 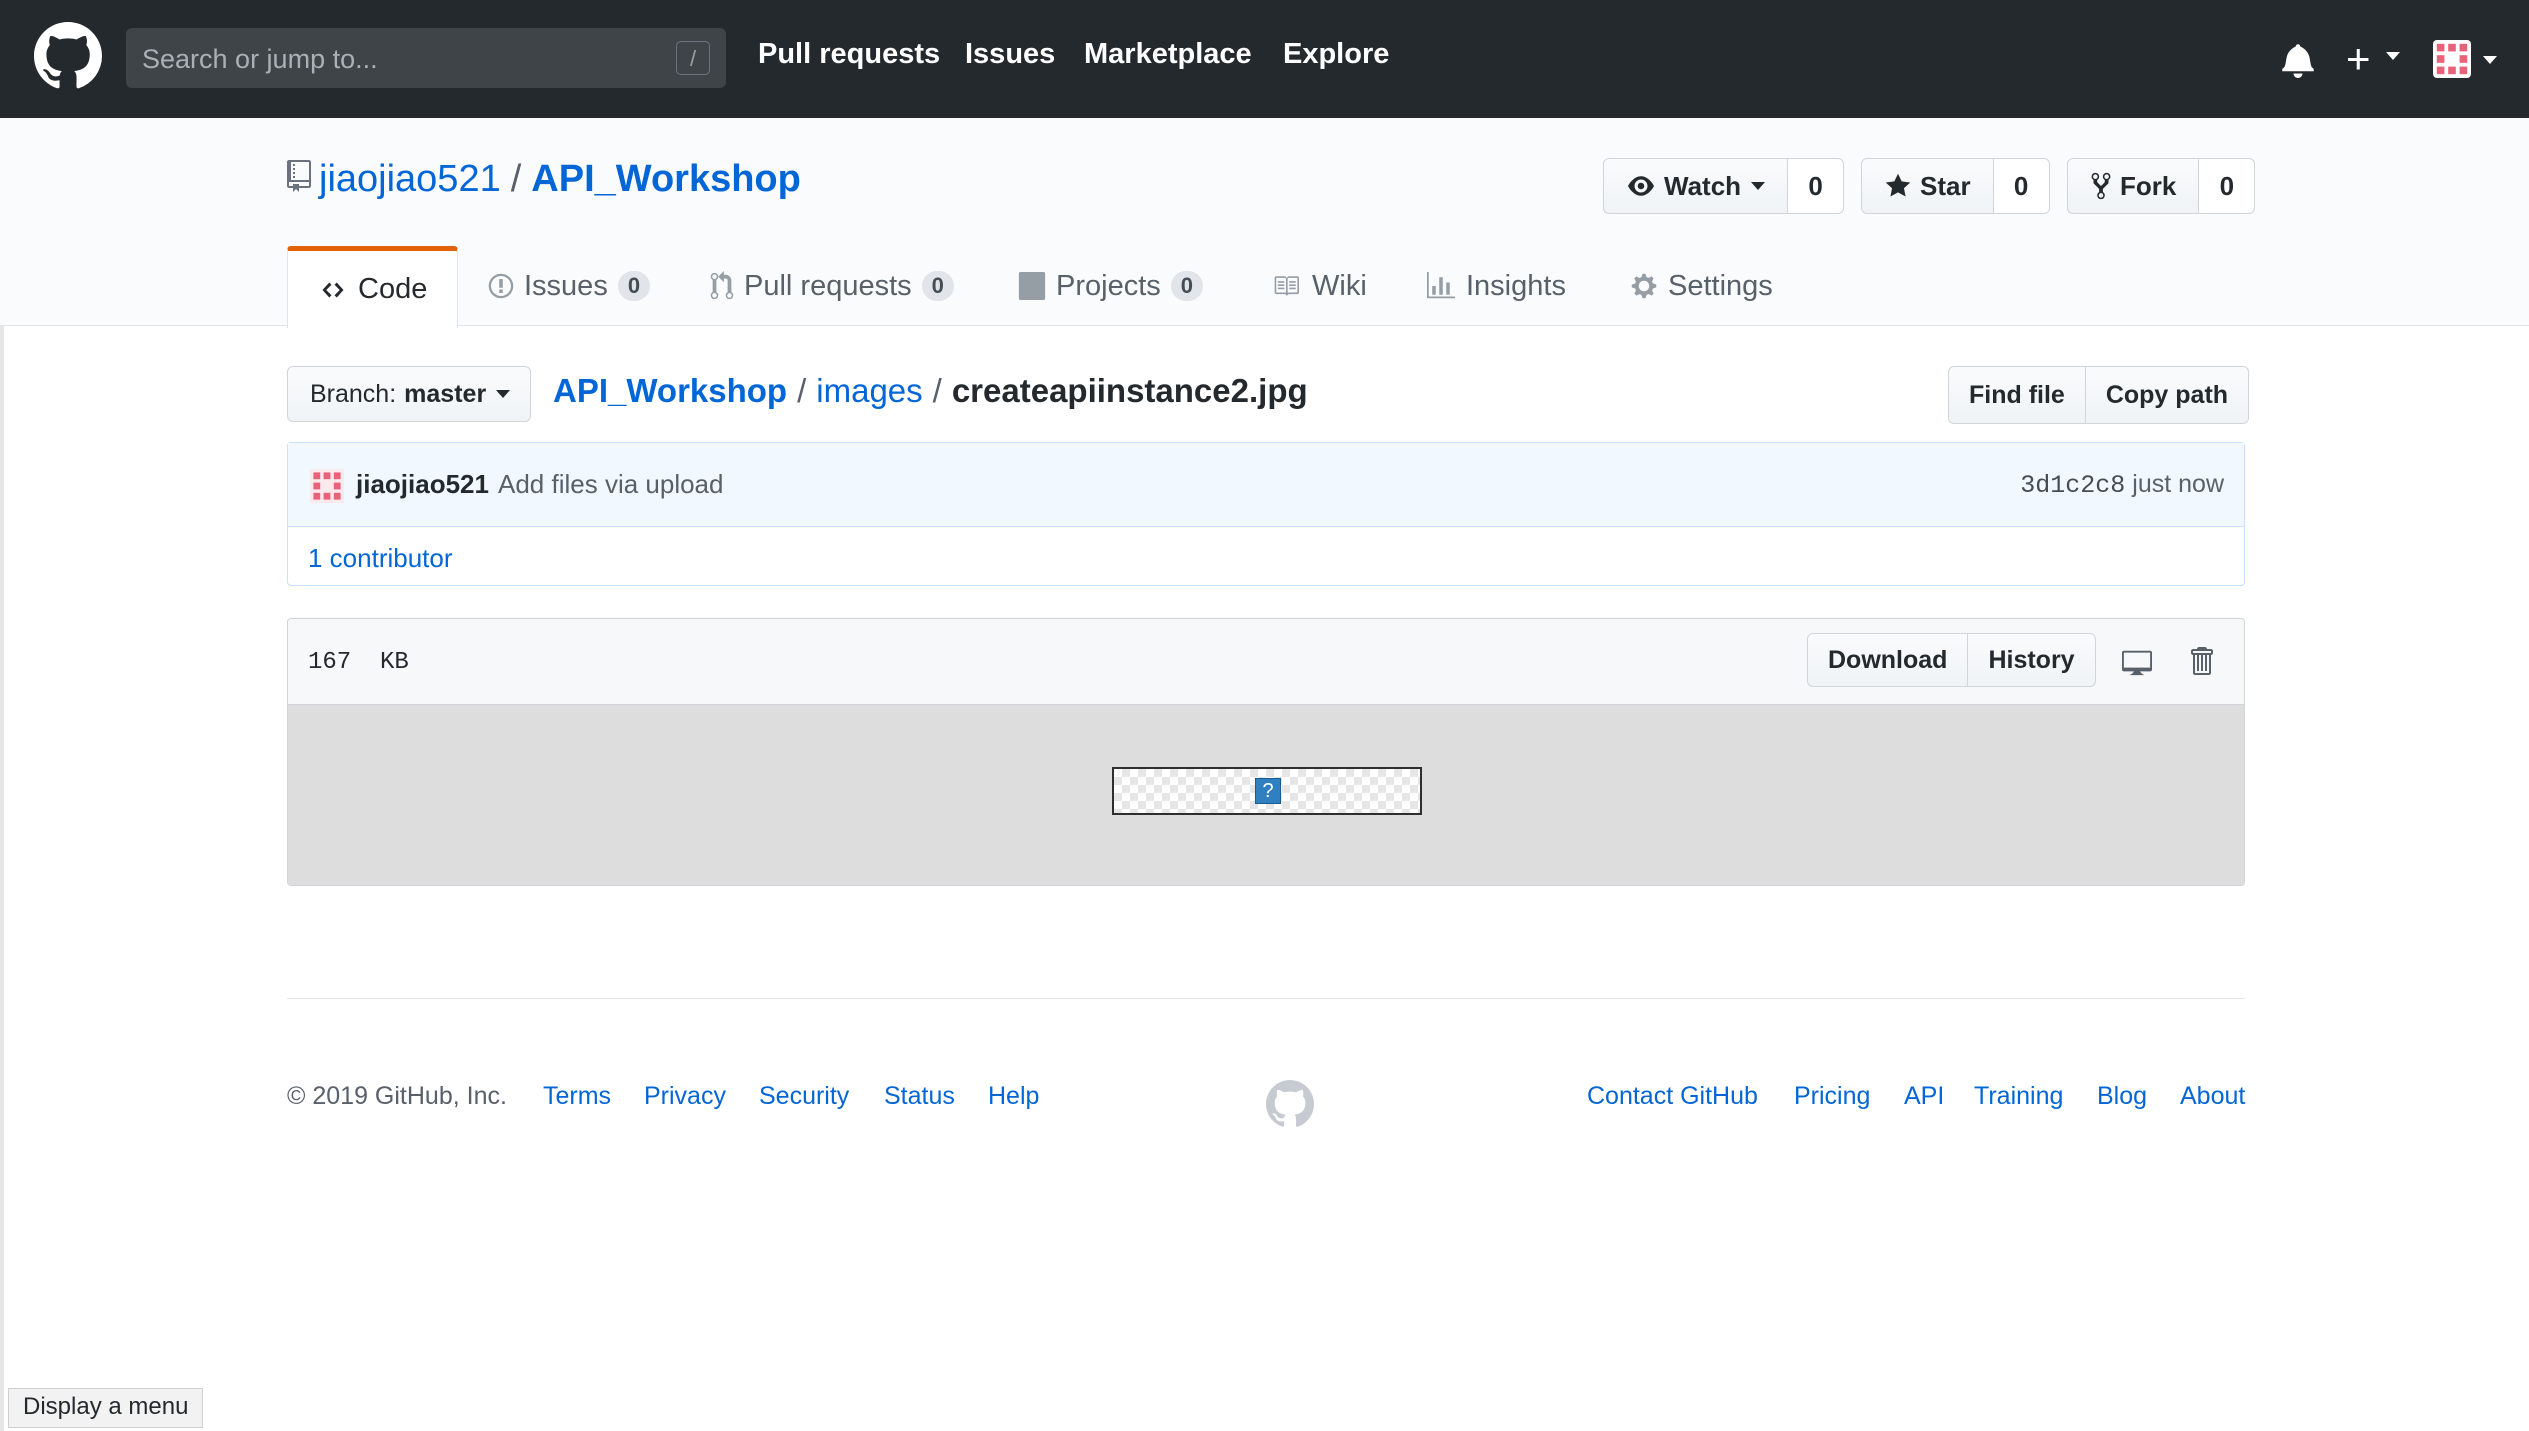 What do you see at coordinates (804, 1096) in the screenshot?
I see `footer-link-security: Security` at bounding box center [804, 1096].